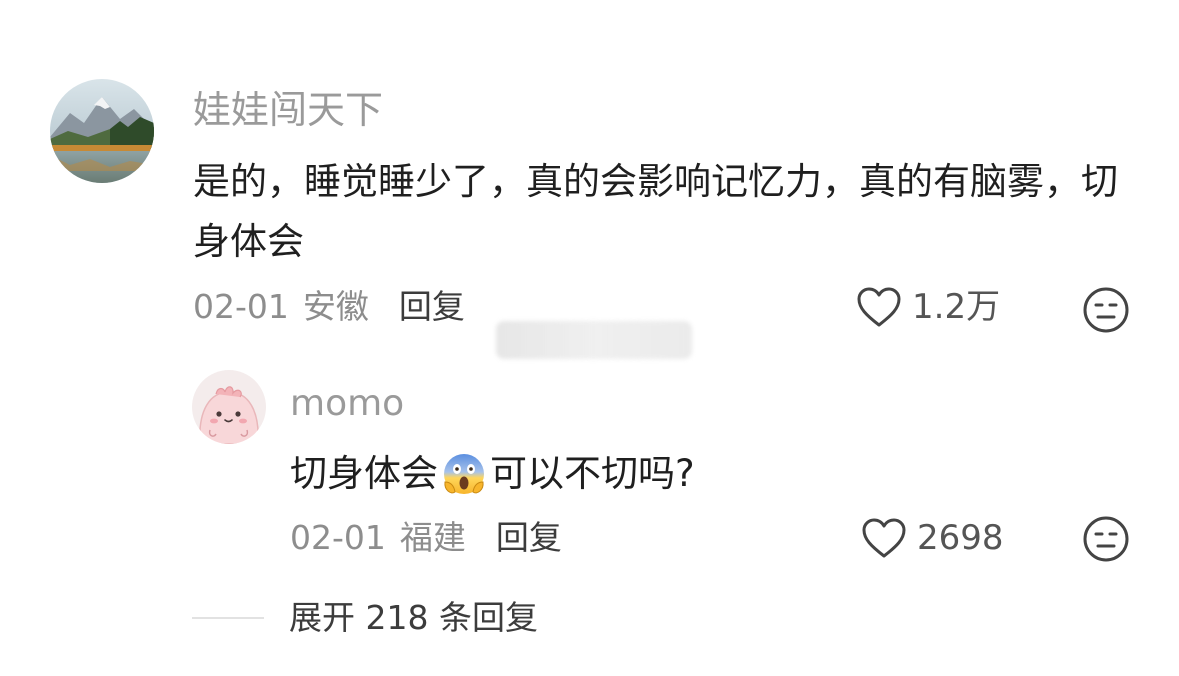 The height and width of the screenshot is (676, 1179). I want to click on reply-meta: 02-01 福建 回复, so click(426, 538).